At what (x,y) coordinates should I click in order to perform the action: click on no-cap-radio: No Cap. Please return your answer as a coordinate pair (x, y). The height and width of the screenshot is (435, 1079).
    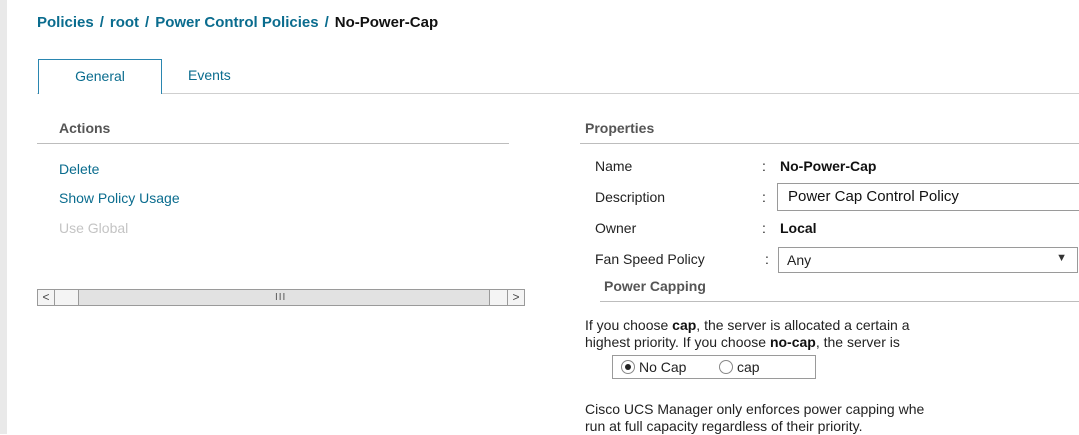
    Looking at the image, I should click on (653, 367).